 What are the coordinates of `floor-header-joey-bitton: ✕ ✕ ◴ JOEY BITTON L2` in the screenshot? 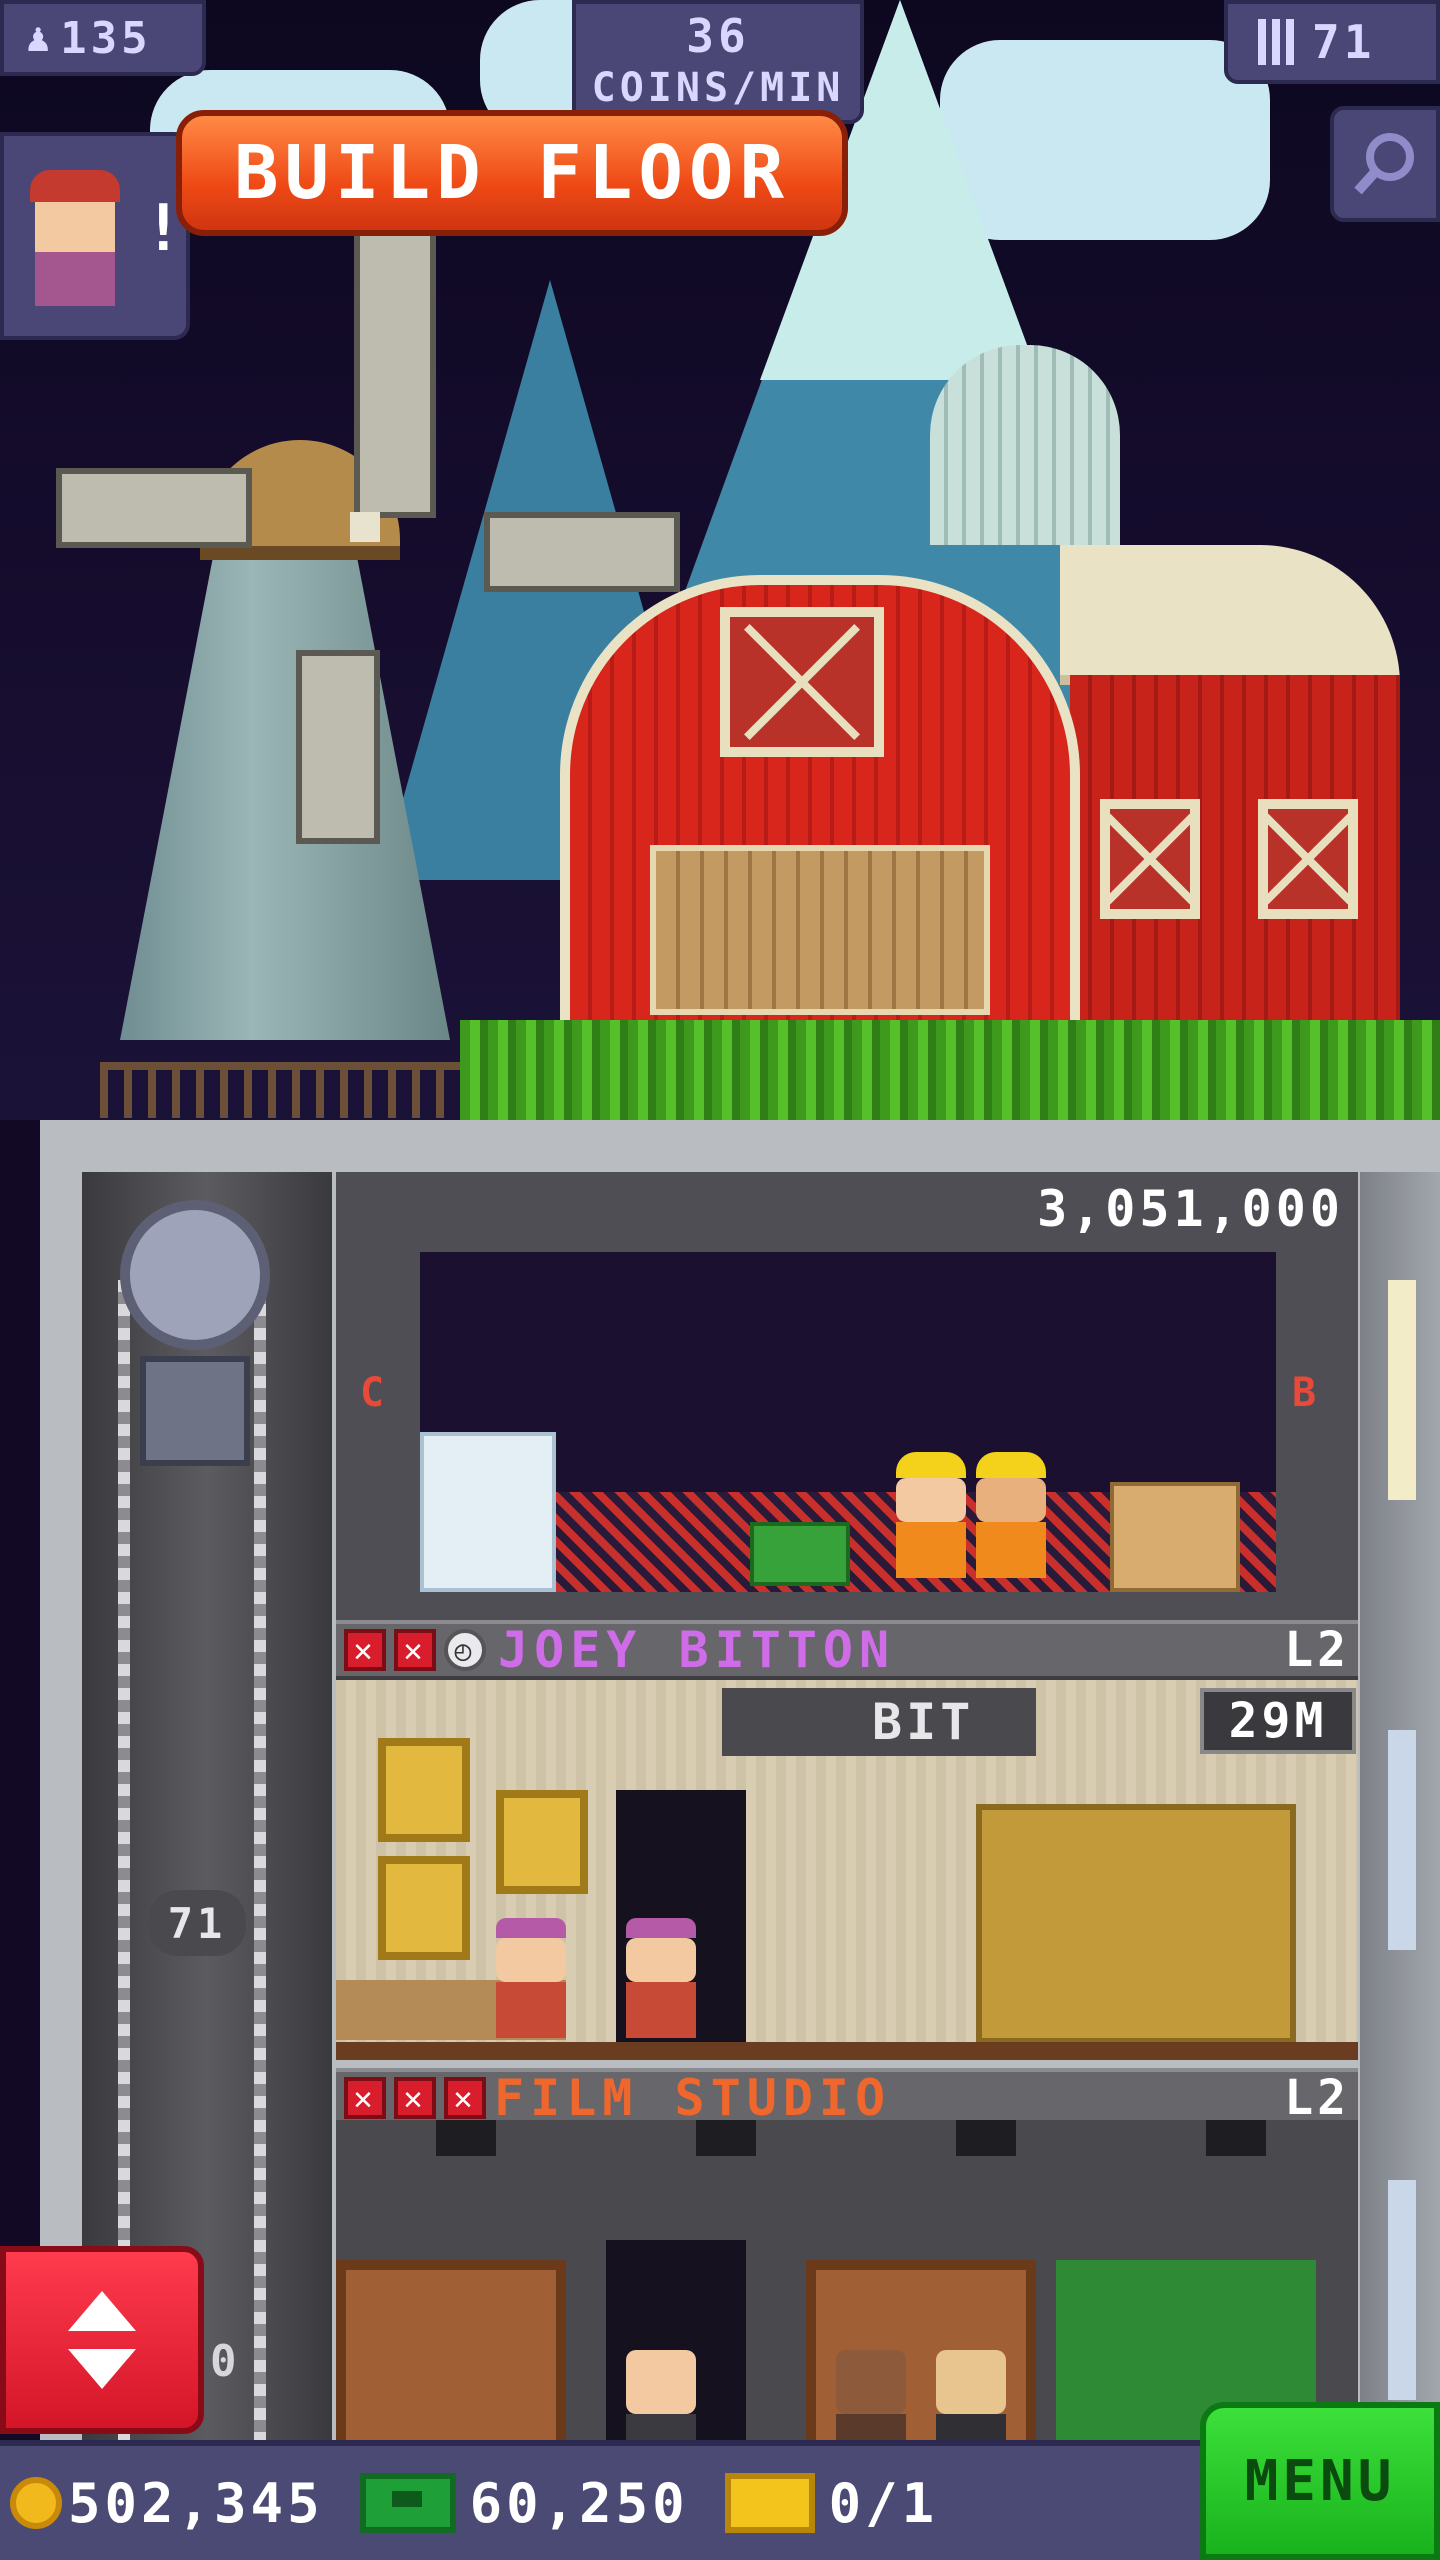 It's located at (847, 1650).